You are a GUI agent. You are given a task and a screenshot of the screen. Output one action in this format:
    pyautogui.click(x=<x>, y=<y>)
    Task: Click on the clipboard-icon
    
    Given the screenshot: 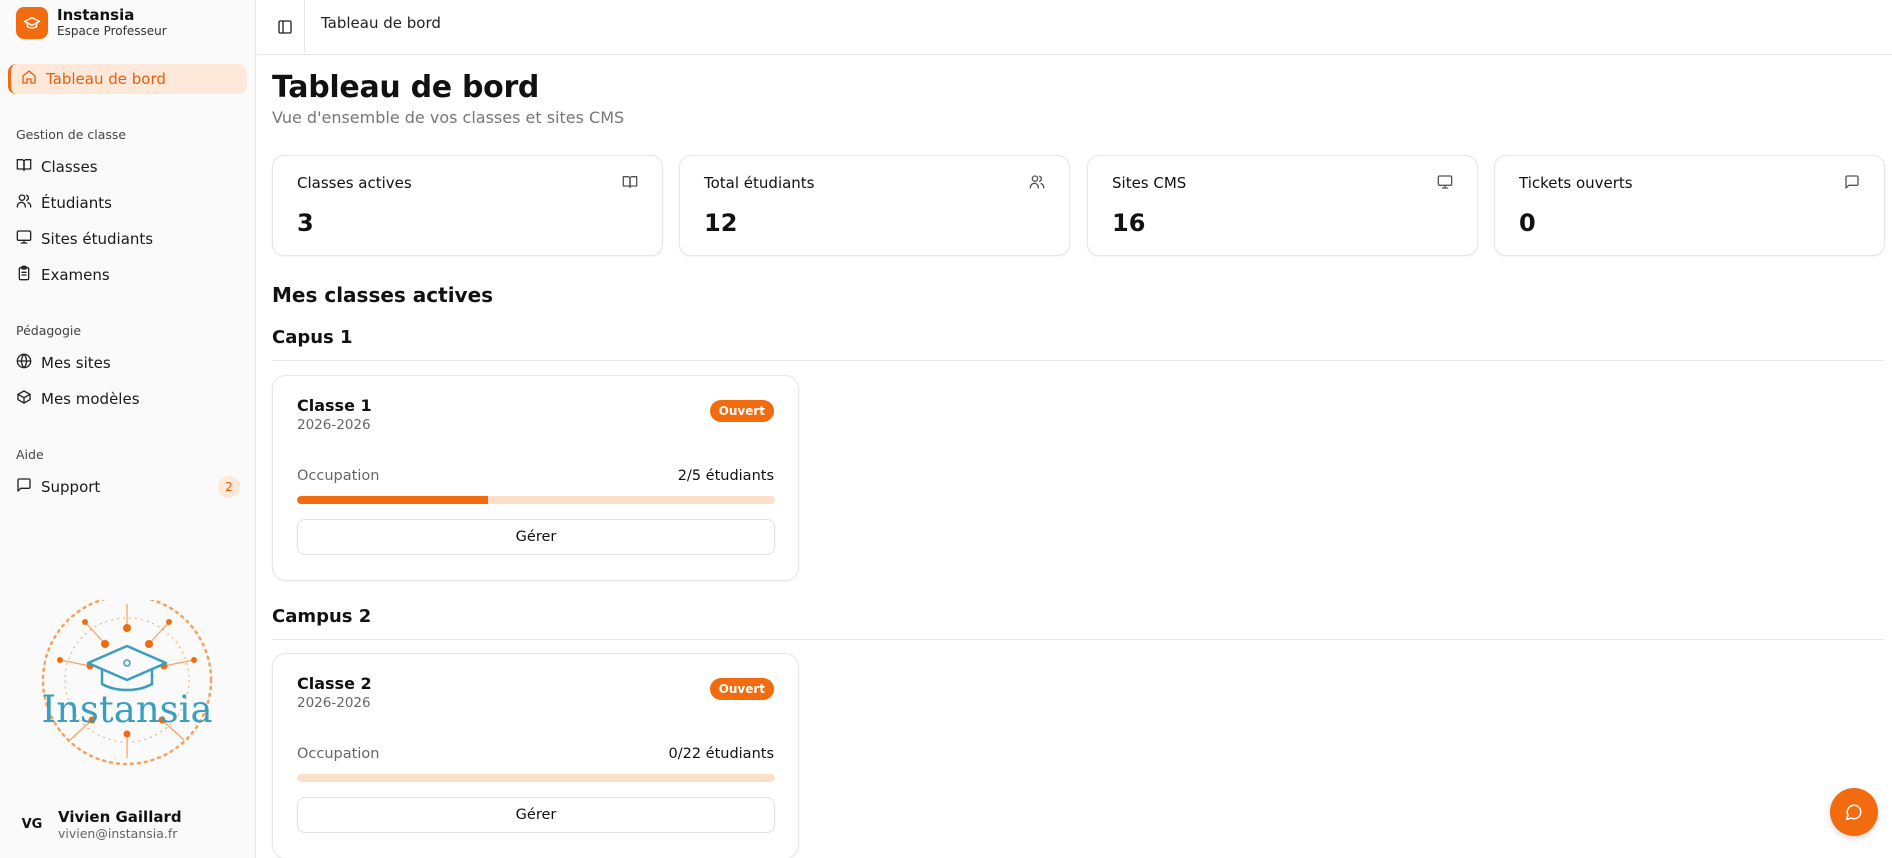 What is the action you would take?
    pyautogui.click(x=24, y=275)
    